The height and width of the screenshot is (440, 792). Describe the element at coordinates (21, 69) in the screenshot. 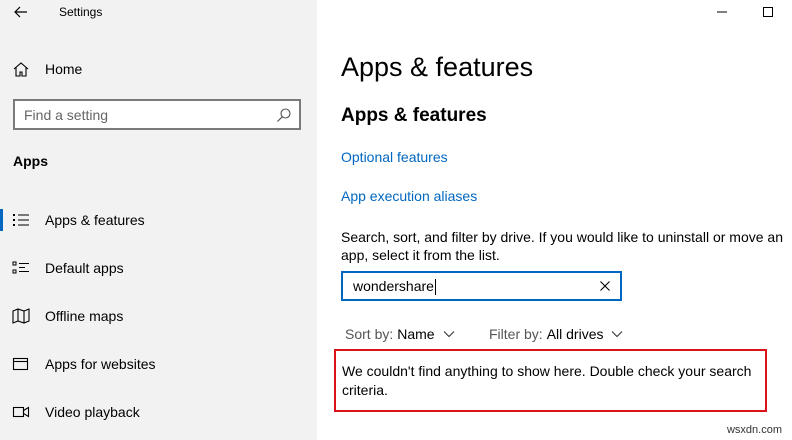

I see `home-icon` at that location.